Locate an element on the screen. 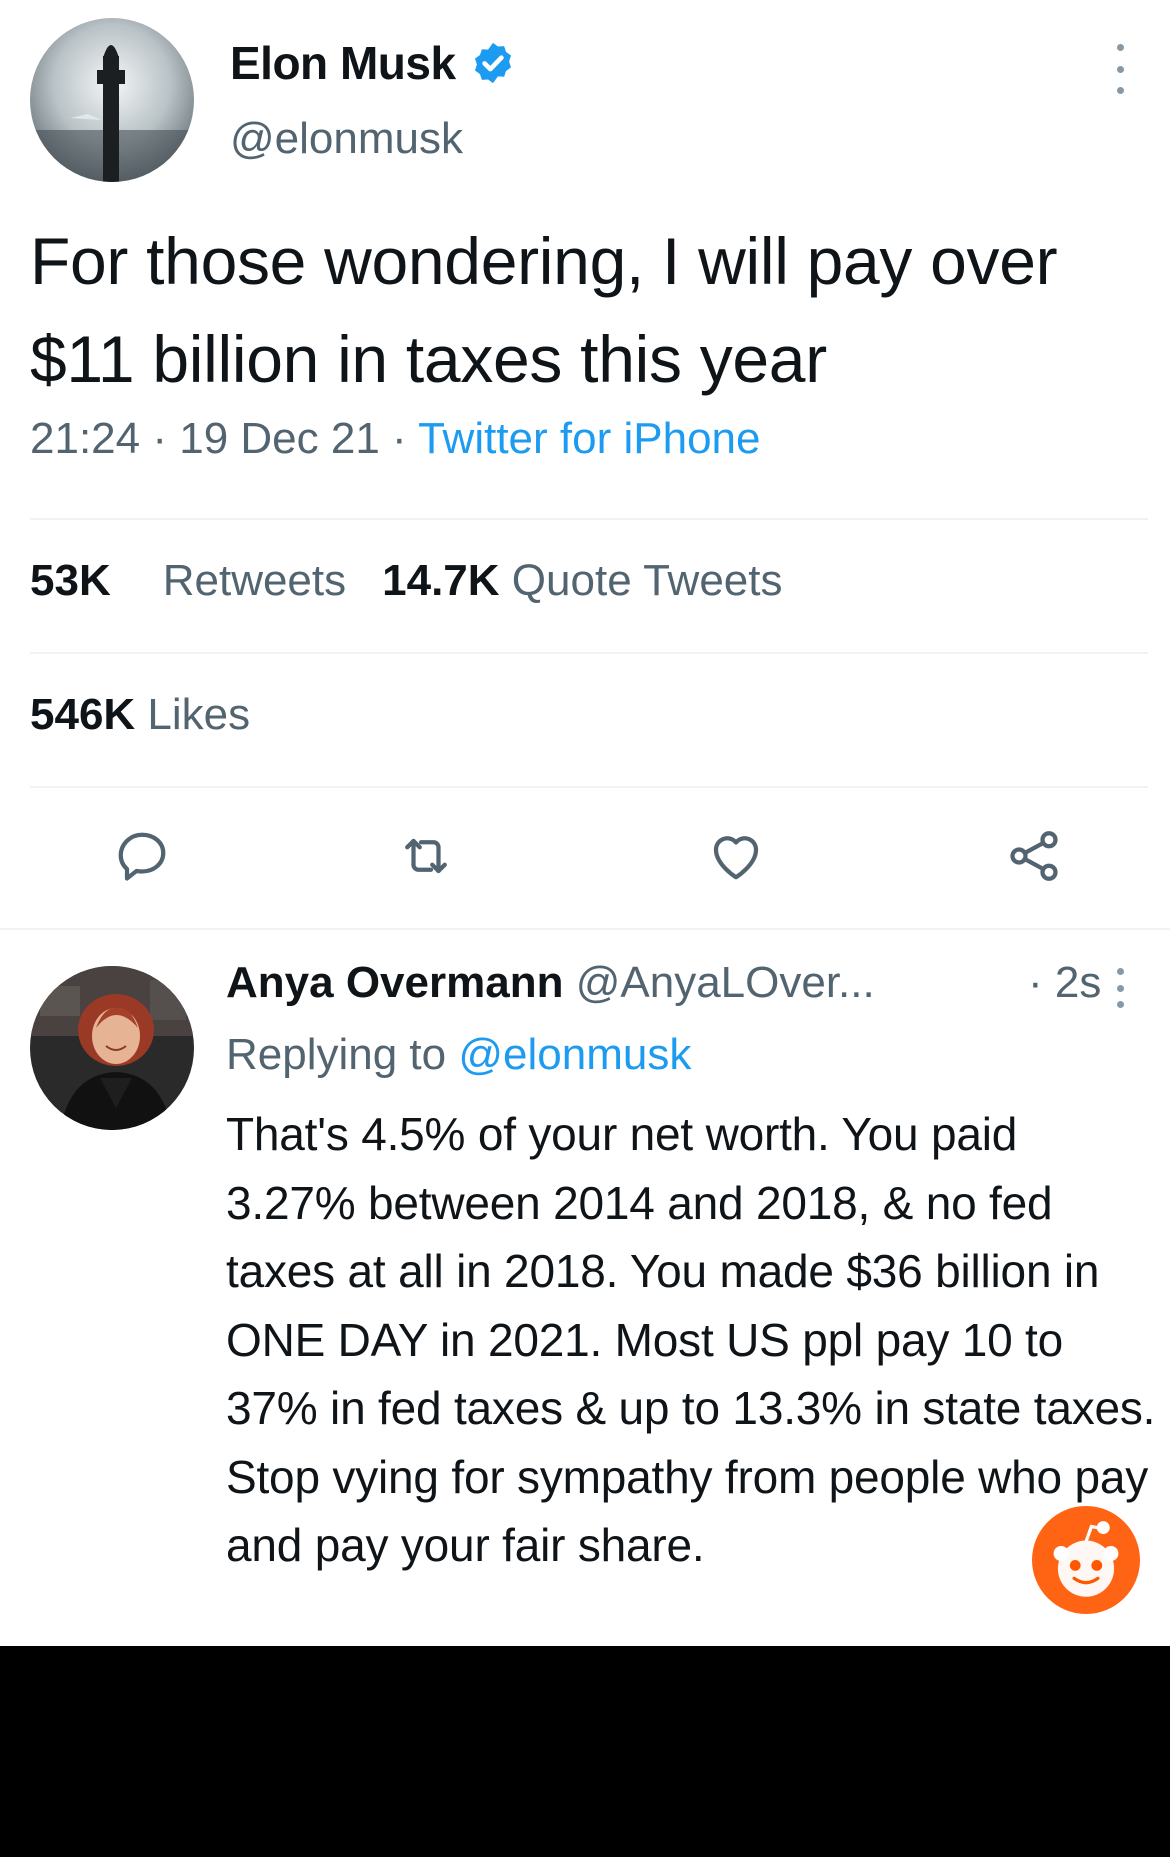 This screenshot has height=1857, width=1170. likes-label: Likes is located at coordinates (198, 714).